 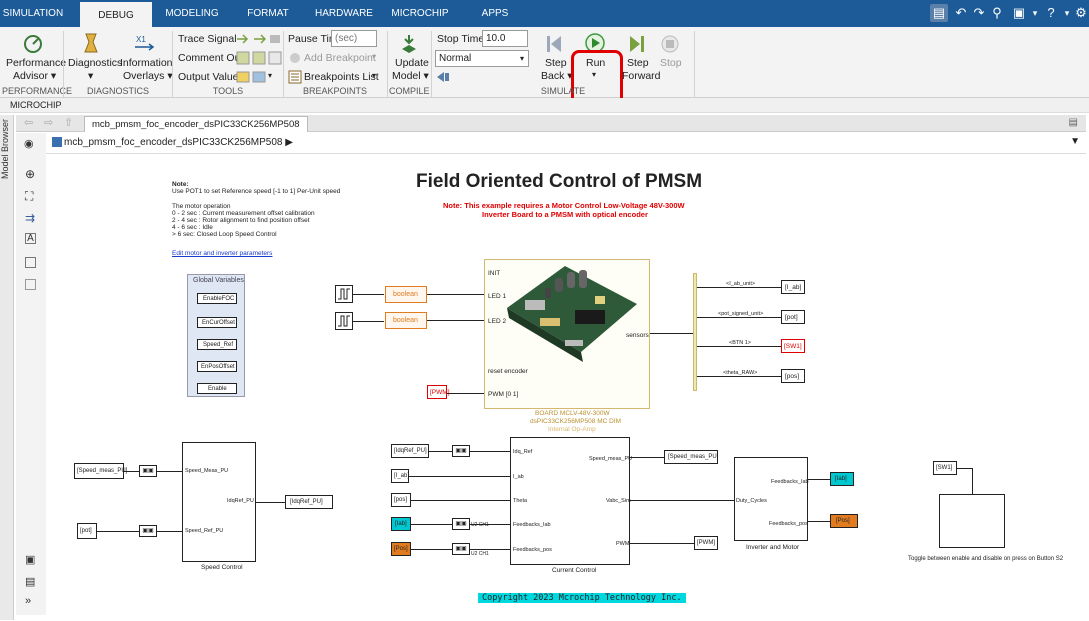 I want to click on uncomment-icon, so click(x=275, y=58).